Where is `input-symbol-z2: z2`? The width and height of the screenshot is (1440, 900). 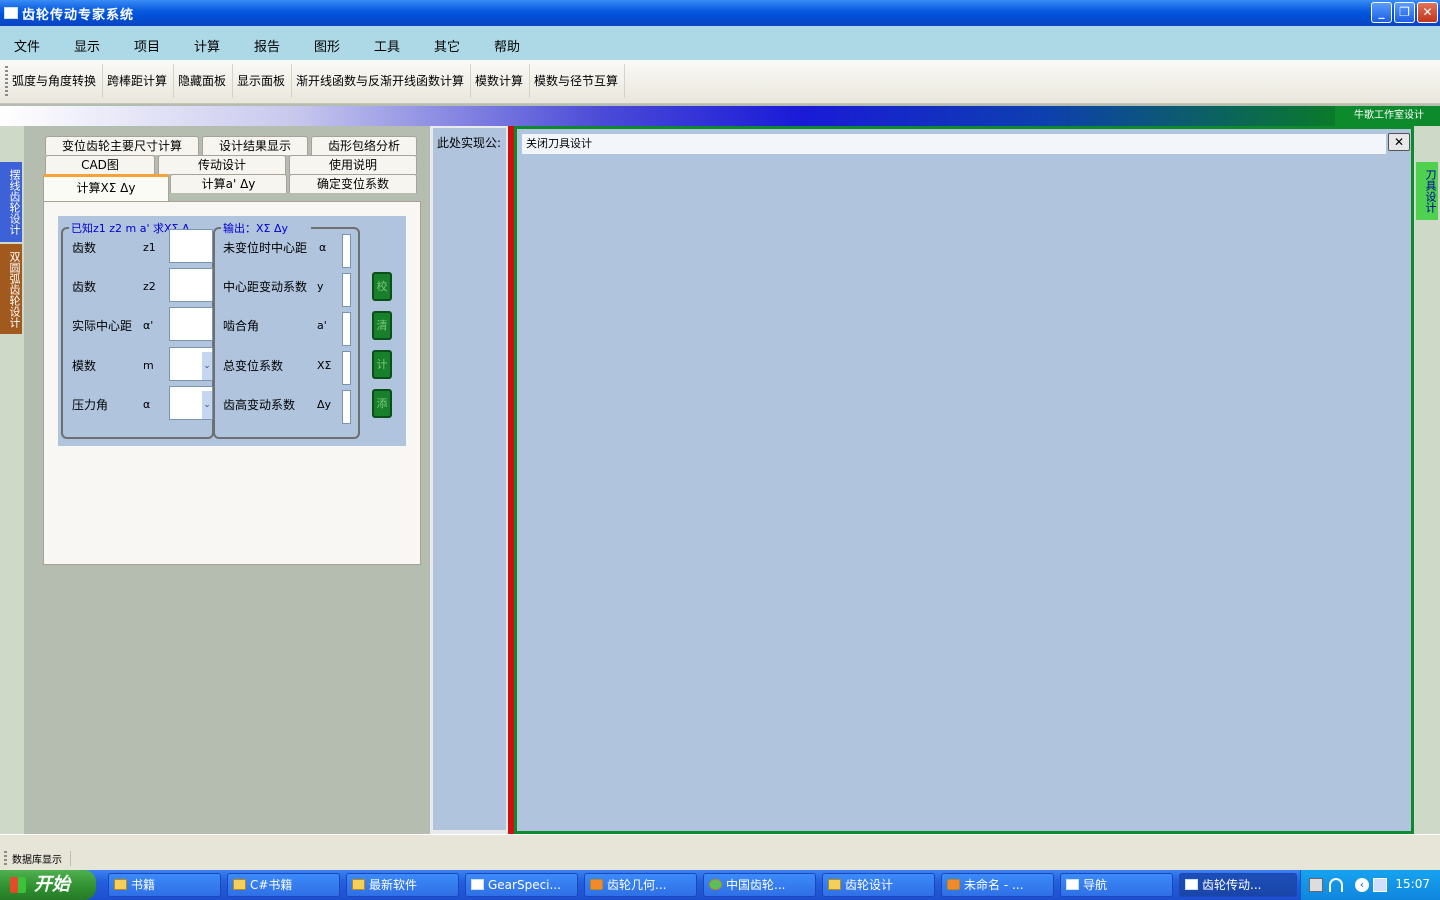 input-symbol-z2: z2 is located at coordinates (149, 286).